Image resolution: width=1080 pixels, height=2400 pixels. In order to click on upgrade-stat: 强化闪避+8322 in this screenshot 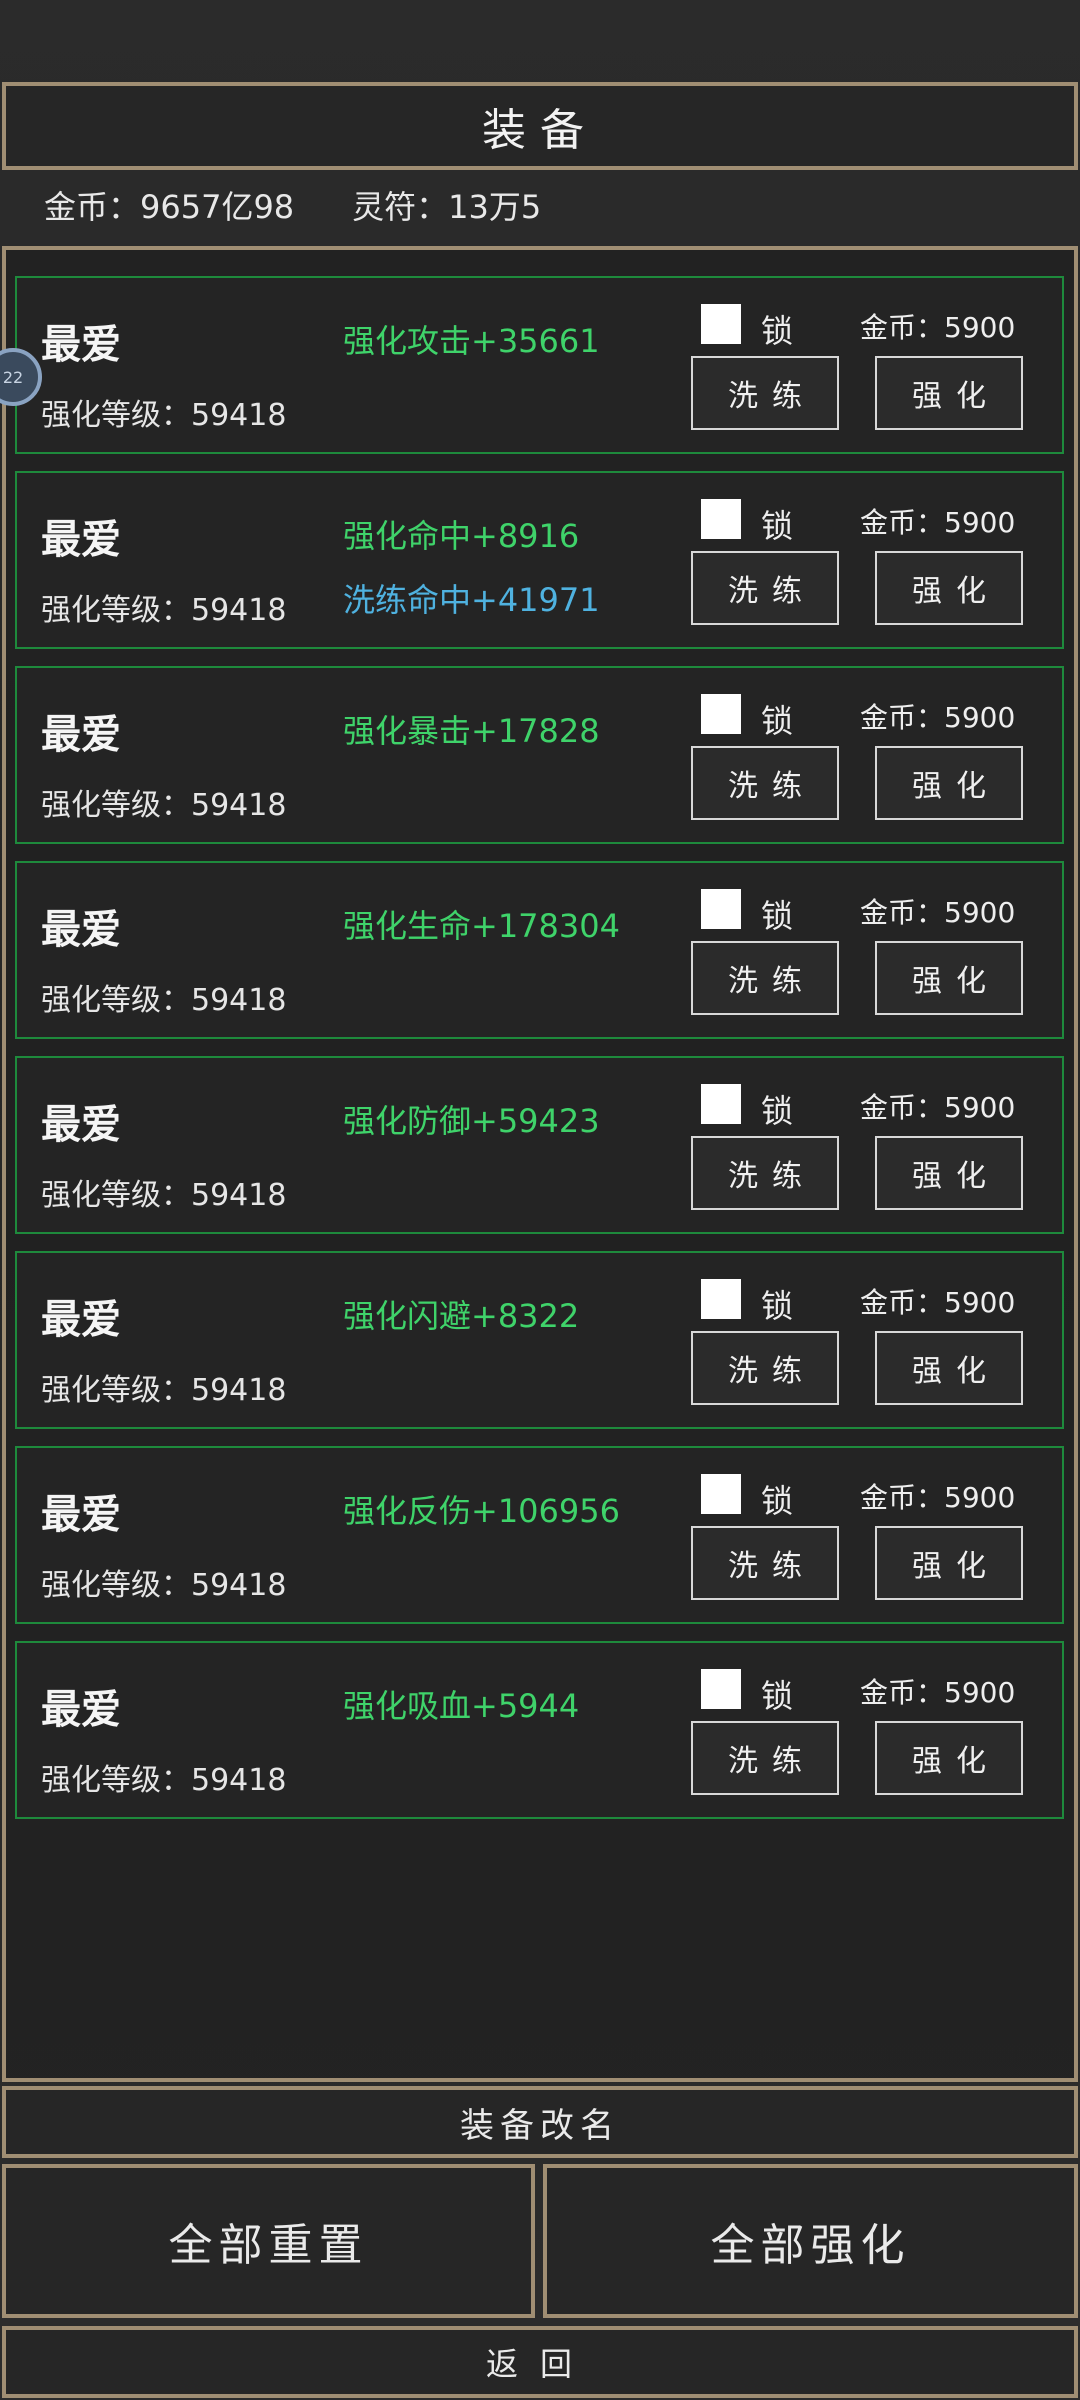, I will do `click(461, 1316)`.